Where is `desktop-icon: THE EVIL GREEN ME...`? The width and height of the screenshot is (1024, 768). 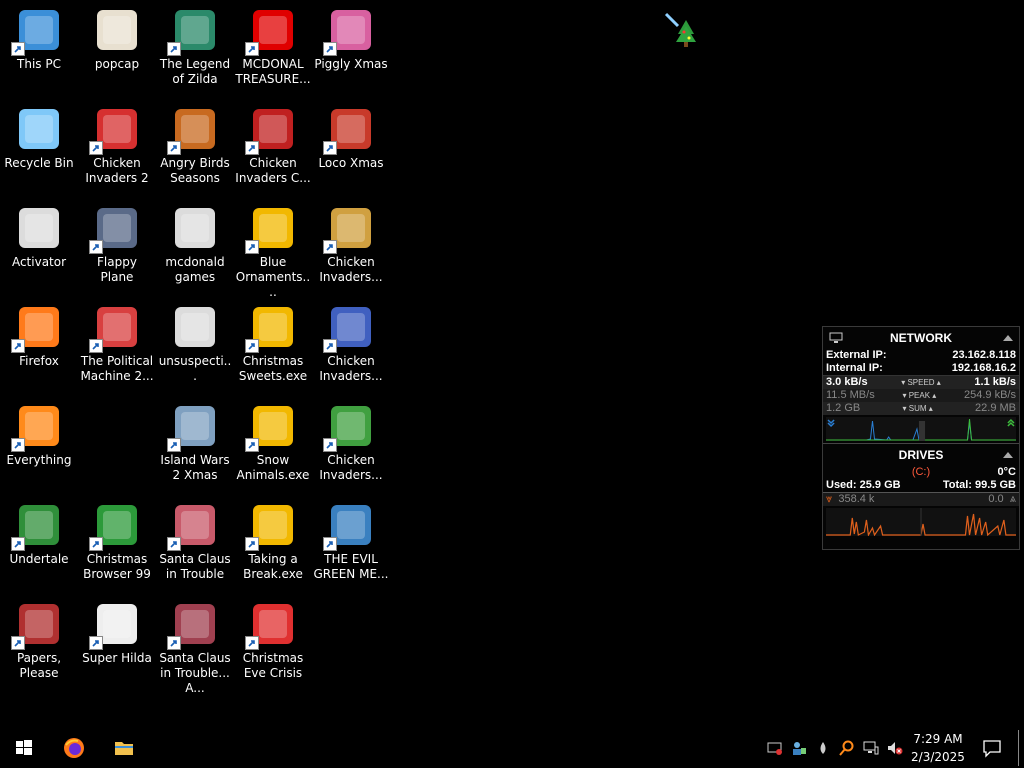 desktop-icon: THE EVIL GREEN ME... is located at coordinates (351, 543).